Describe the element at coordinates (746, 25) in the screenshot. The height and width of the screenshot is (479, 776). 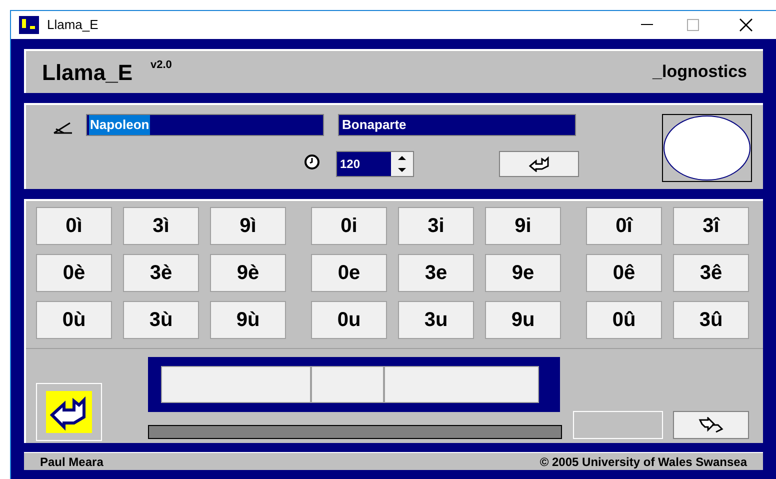
I see `close-icon` at that location.